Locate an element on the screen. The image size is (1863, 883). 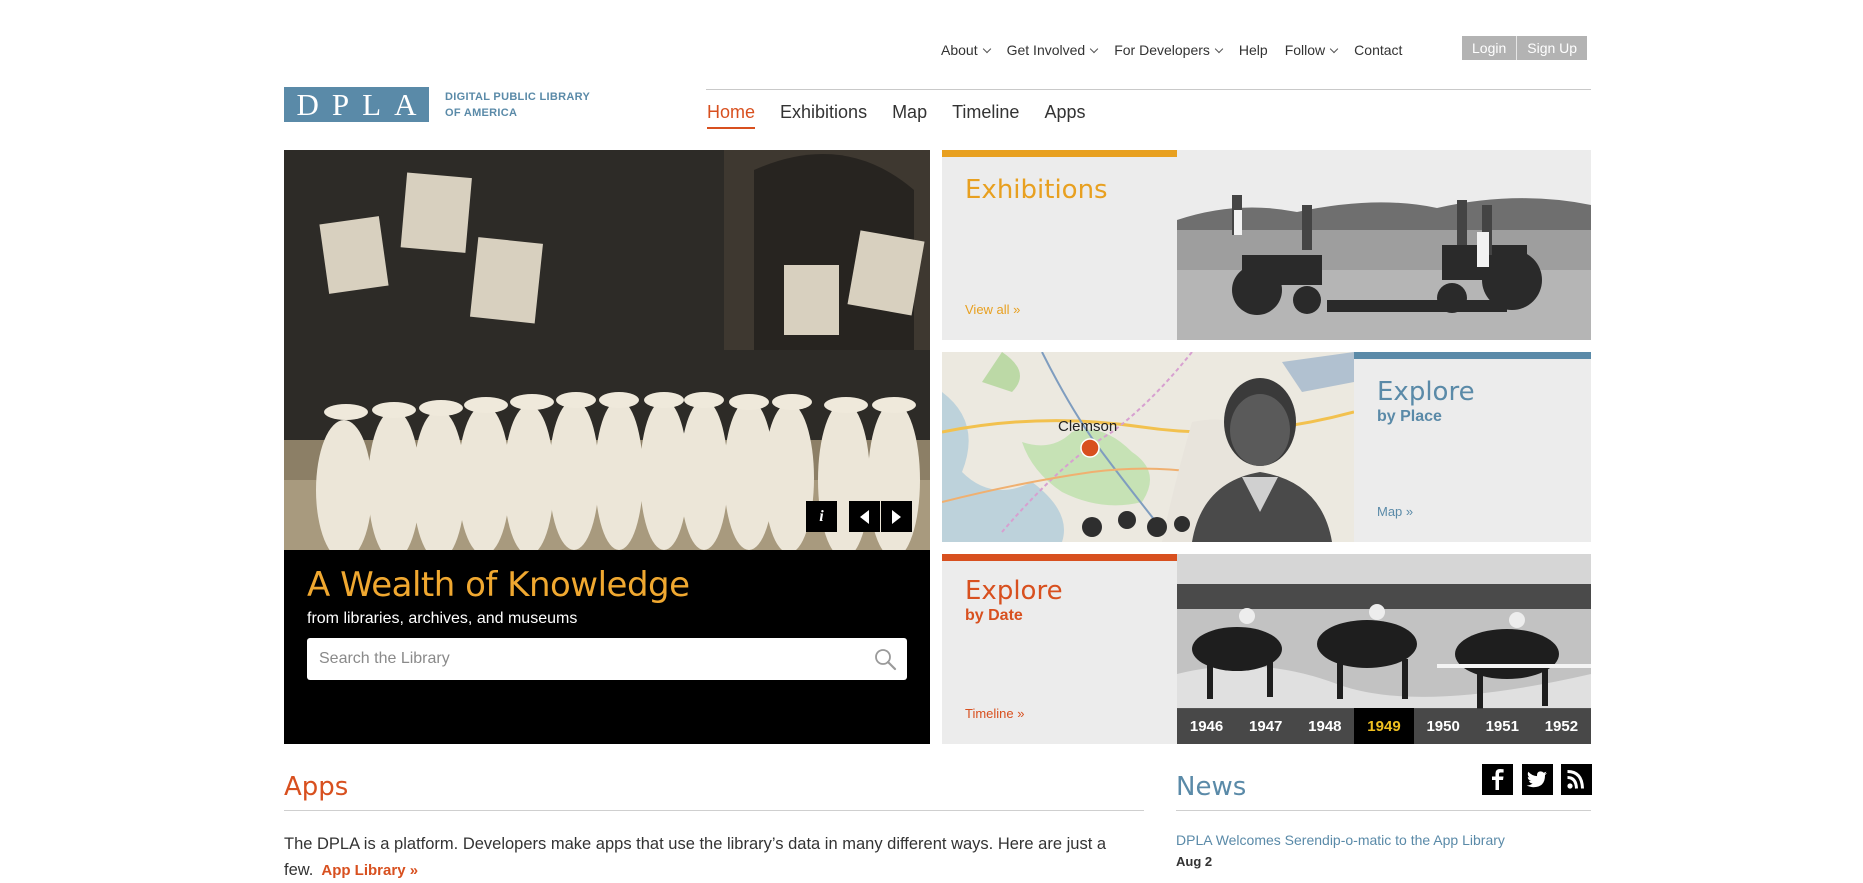
news-divider is located at coordinates (1383, 810).